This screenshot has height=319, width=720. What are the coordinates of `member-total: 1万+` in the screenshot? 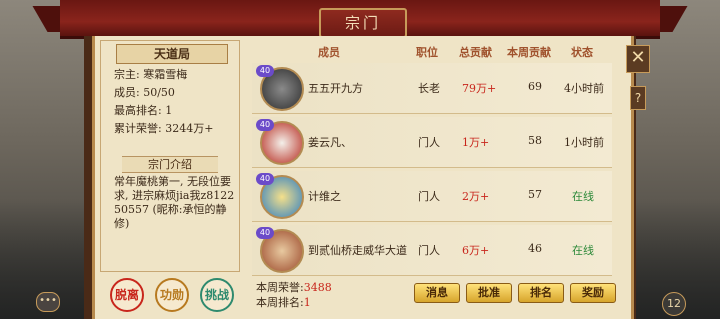 It's located at (476, 142).